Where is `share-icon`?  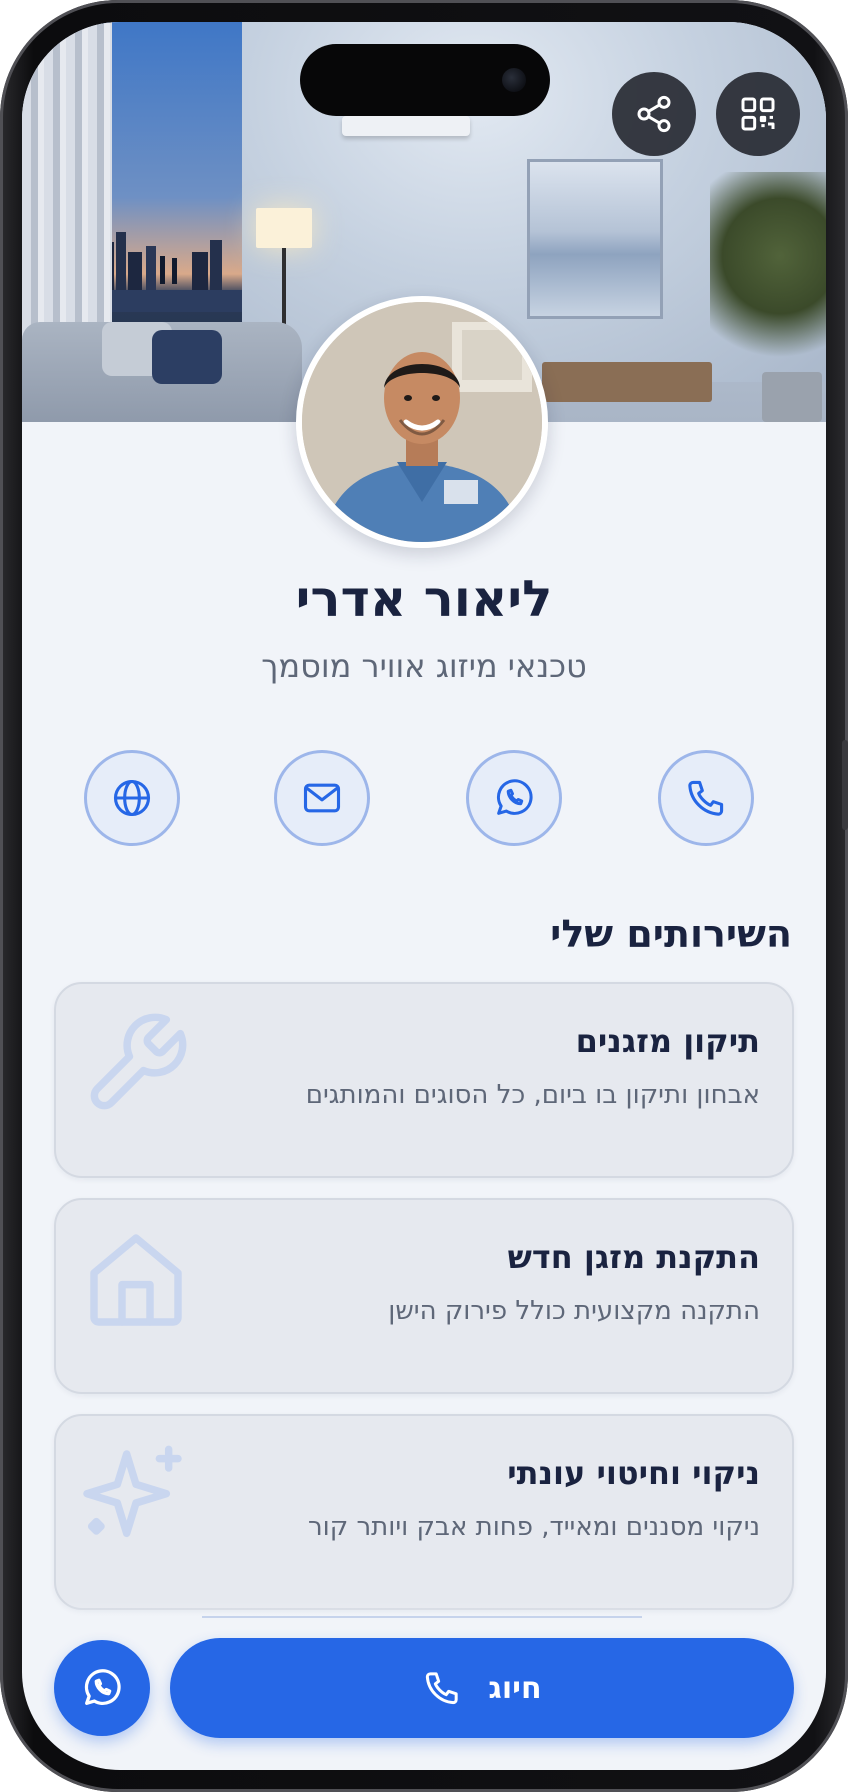
share-icon is located at coordinates (654, 114).